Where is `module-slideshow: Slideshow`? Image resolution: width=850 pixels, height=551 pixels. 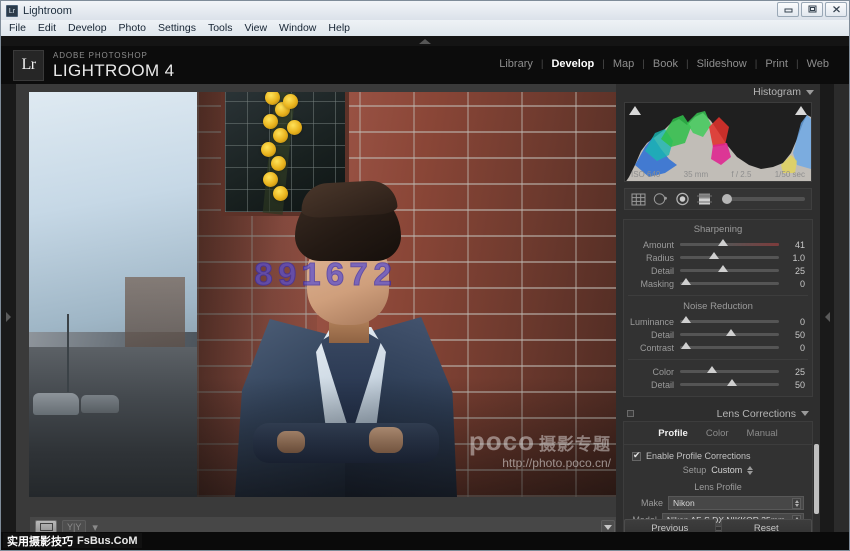
module-slideshow: Slideshow is located at coordinates (722, 64).